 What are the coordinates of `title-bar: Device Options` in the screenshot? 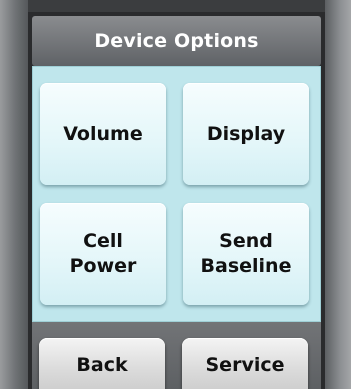 It's located at (176, 41).